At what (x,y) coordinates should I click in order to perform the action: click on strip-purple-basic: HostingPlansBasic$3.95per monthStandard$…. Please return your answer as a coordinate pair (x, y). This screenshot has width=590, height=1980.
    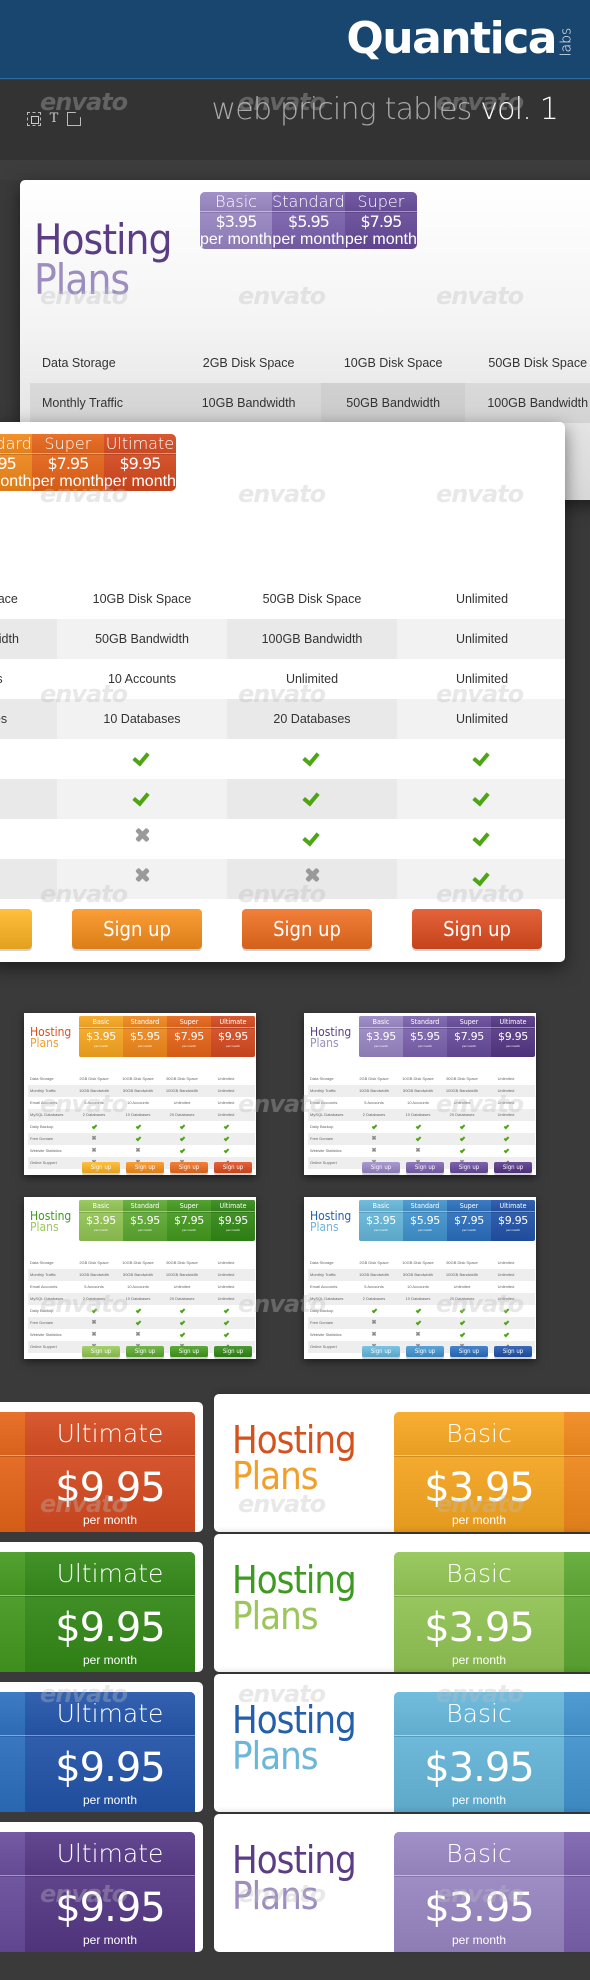
    Looking at the image, I should click on (402, 1883).